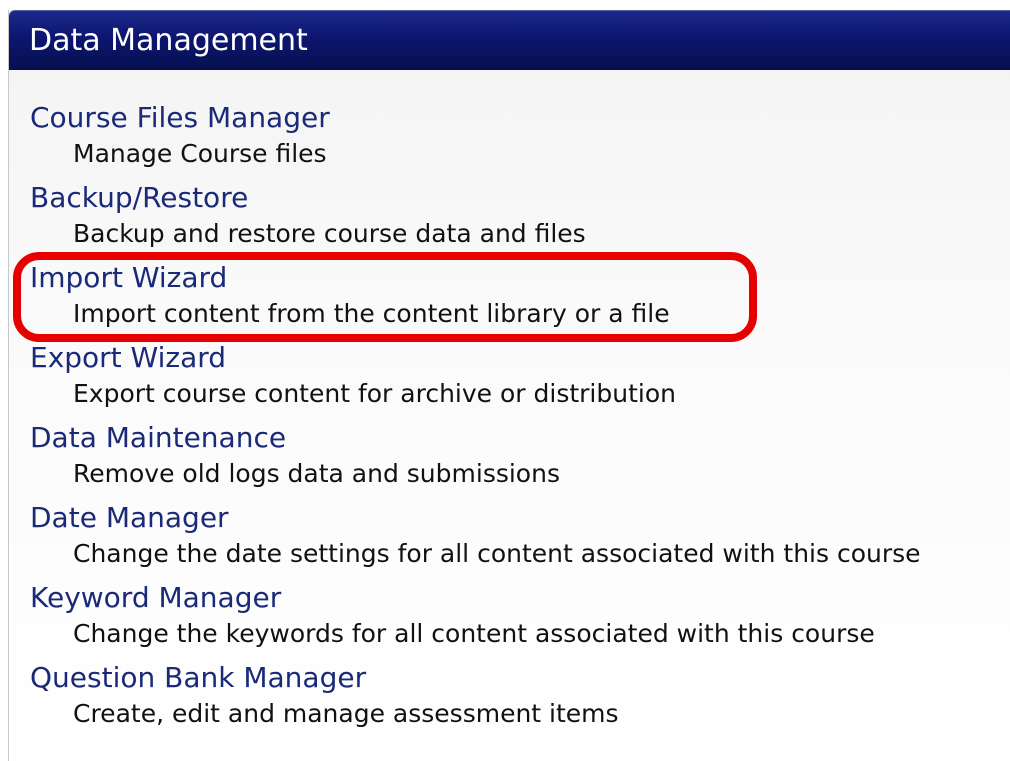  I want to click on panel-title: Data Management, so click(168, 40).